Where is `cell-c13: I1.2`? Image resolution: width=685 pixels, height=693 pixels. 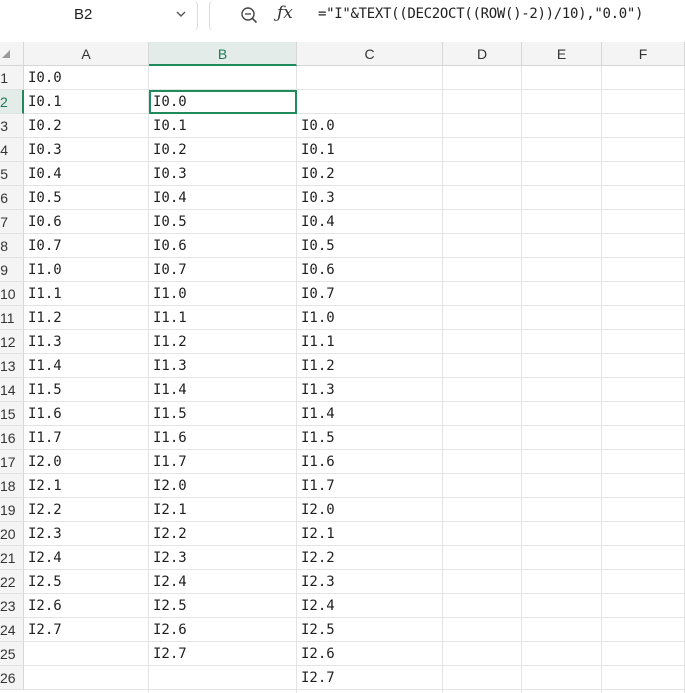 cell-c13: I1.2 is located at coordinates (370, 366).